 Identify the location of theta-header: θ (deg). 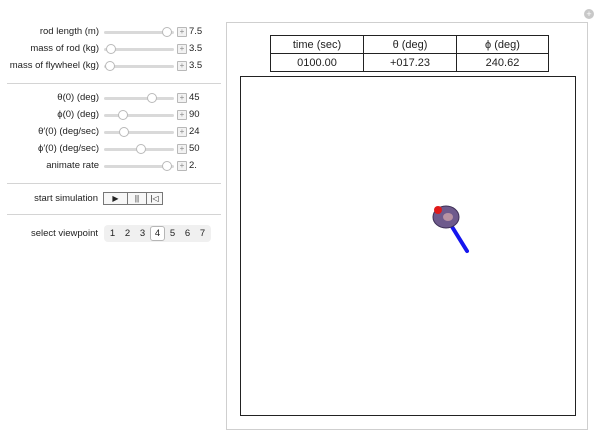
(410, 44).